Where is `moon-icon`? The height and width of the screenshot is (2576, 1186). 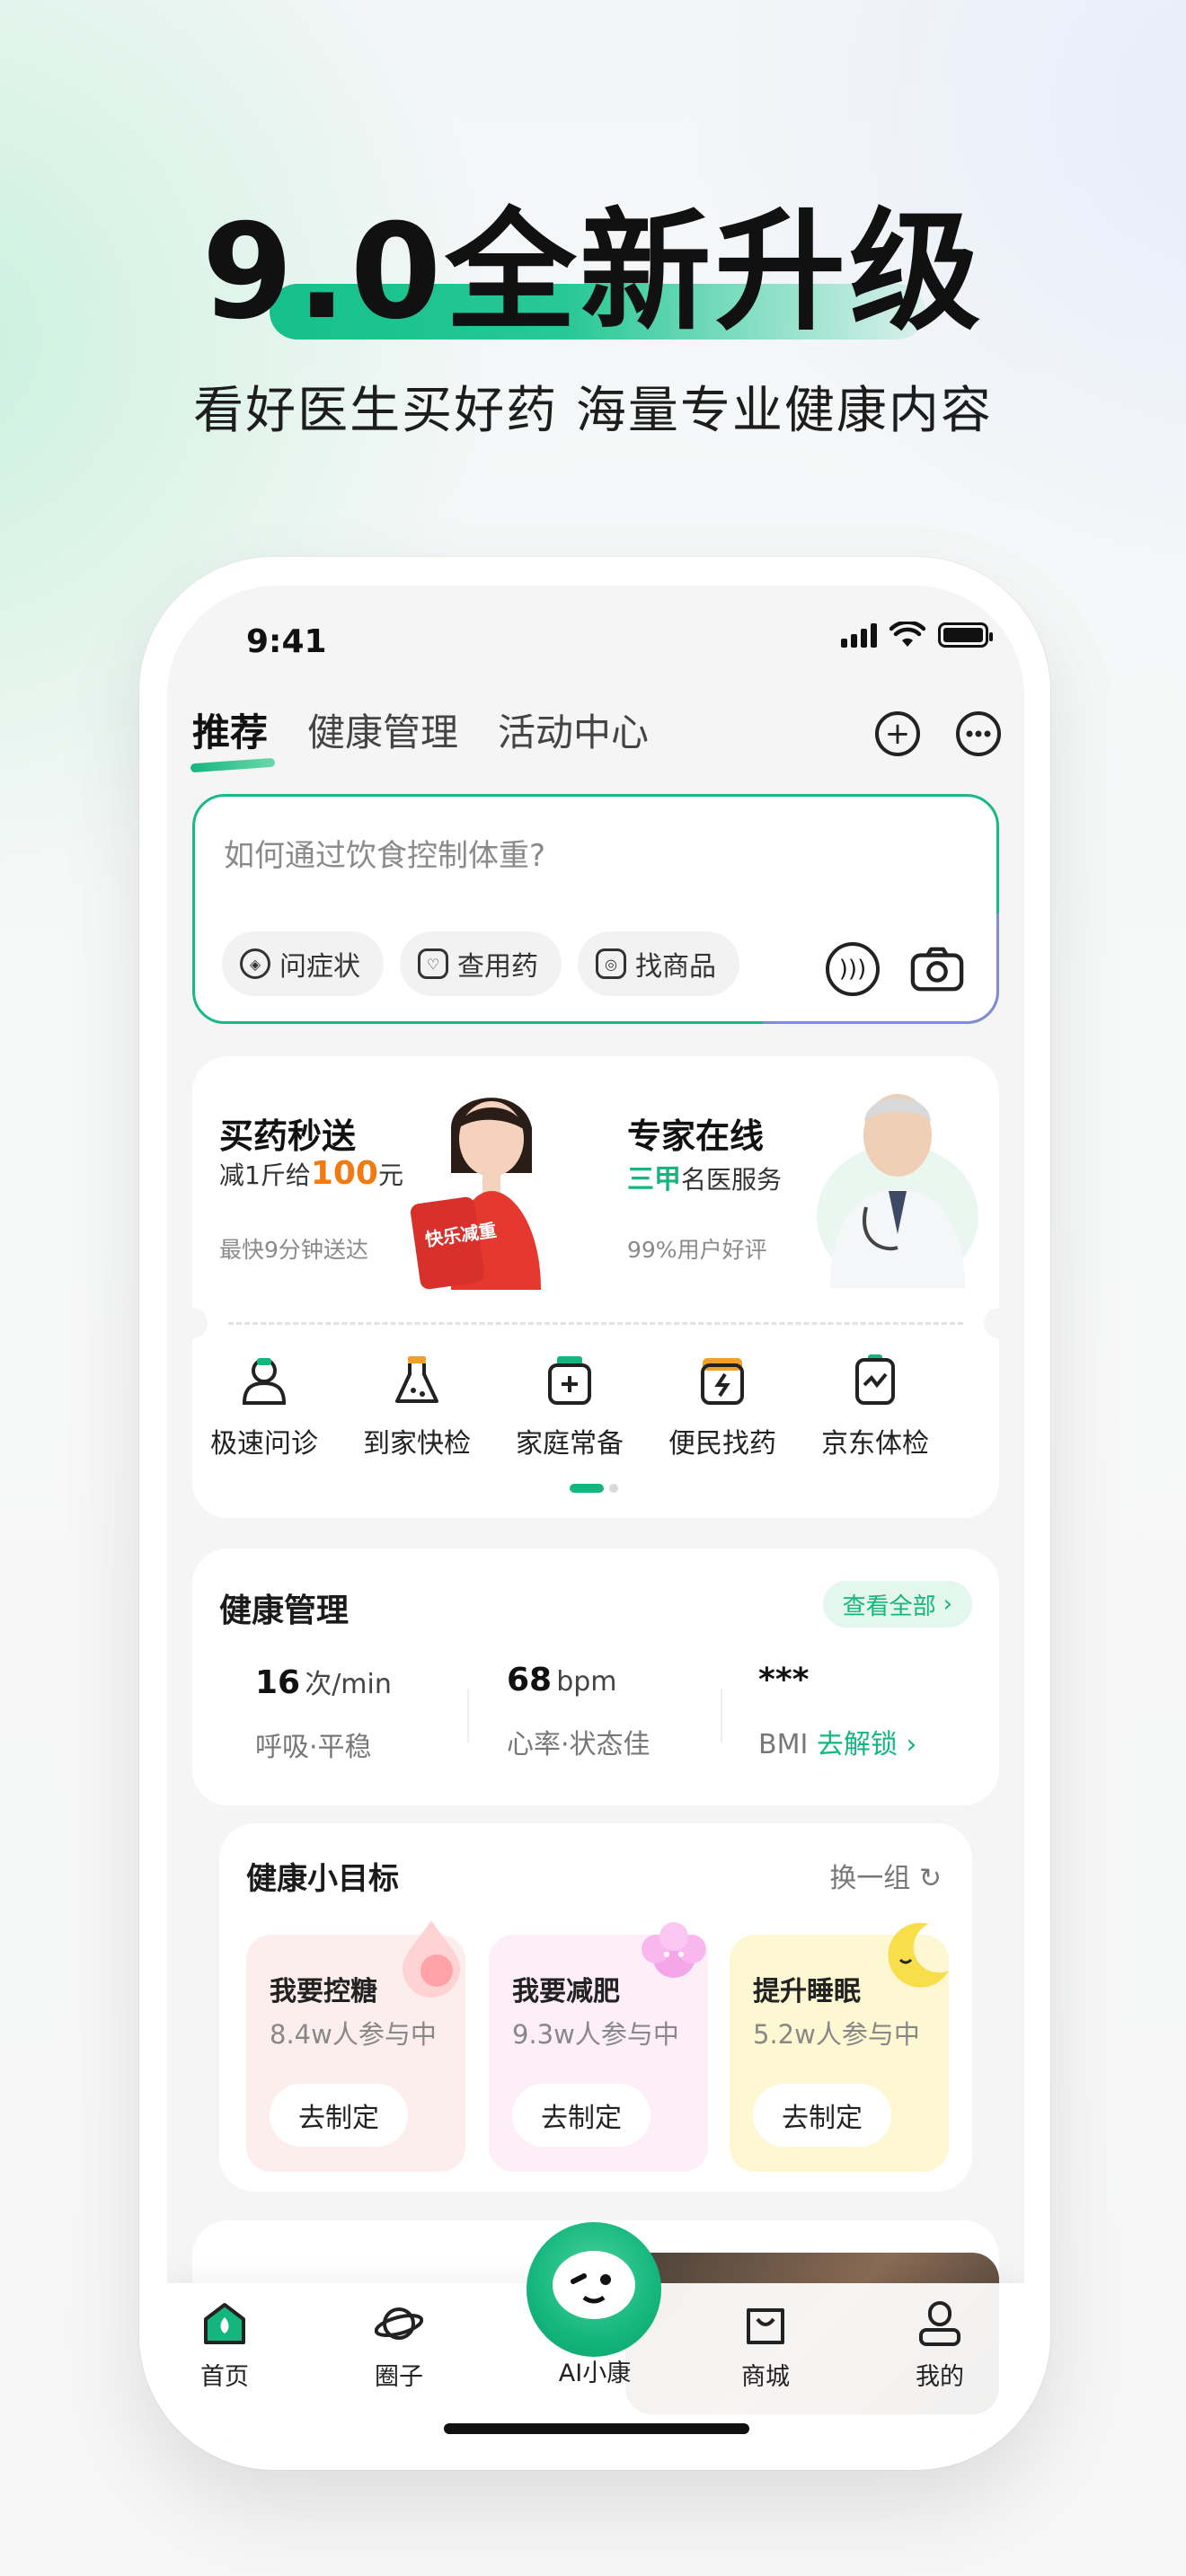
moon-icon is located at coordinates (918, 1955).